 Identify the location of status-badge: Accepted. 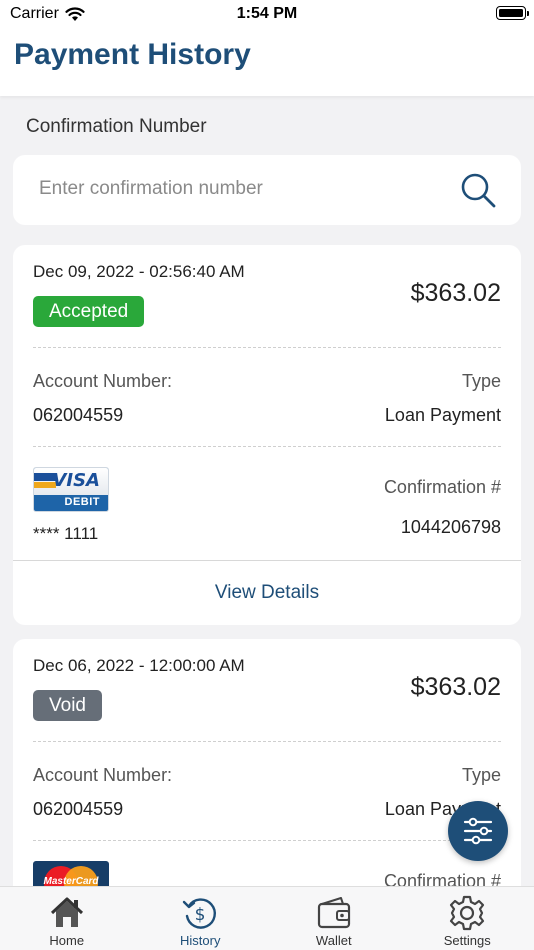
(89, 311).